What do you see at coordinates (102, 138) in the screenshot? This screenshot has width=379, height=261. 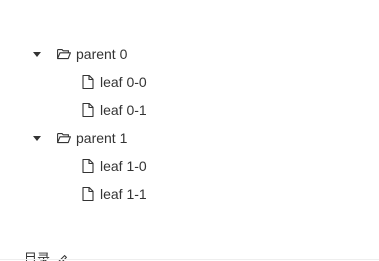 I see `tree-node-label: parent 1` at bounding box center [102, 138].